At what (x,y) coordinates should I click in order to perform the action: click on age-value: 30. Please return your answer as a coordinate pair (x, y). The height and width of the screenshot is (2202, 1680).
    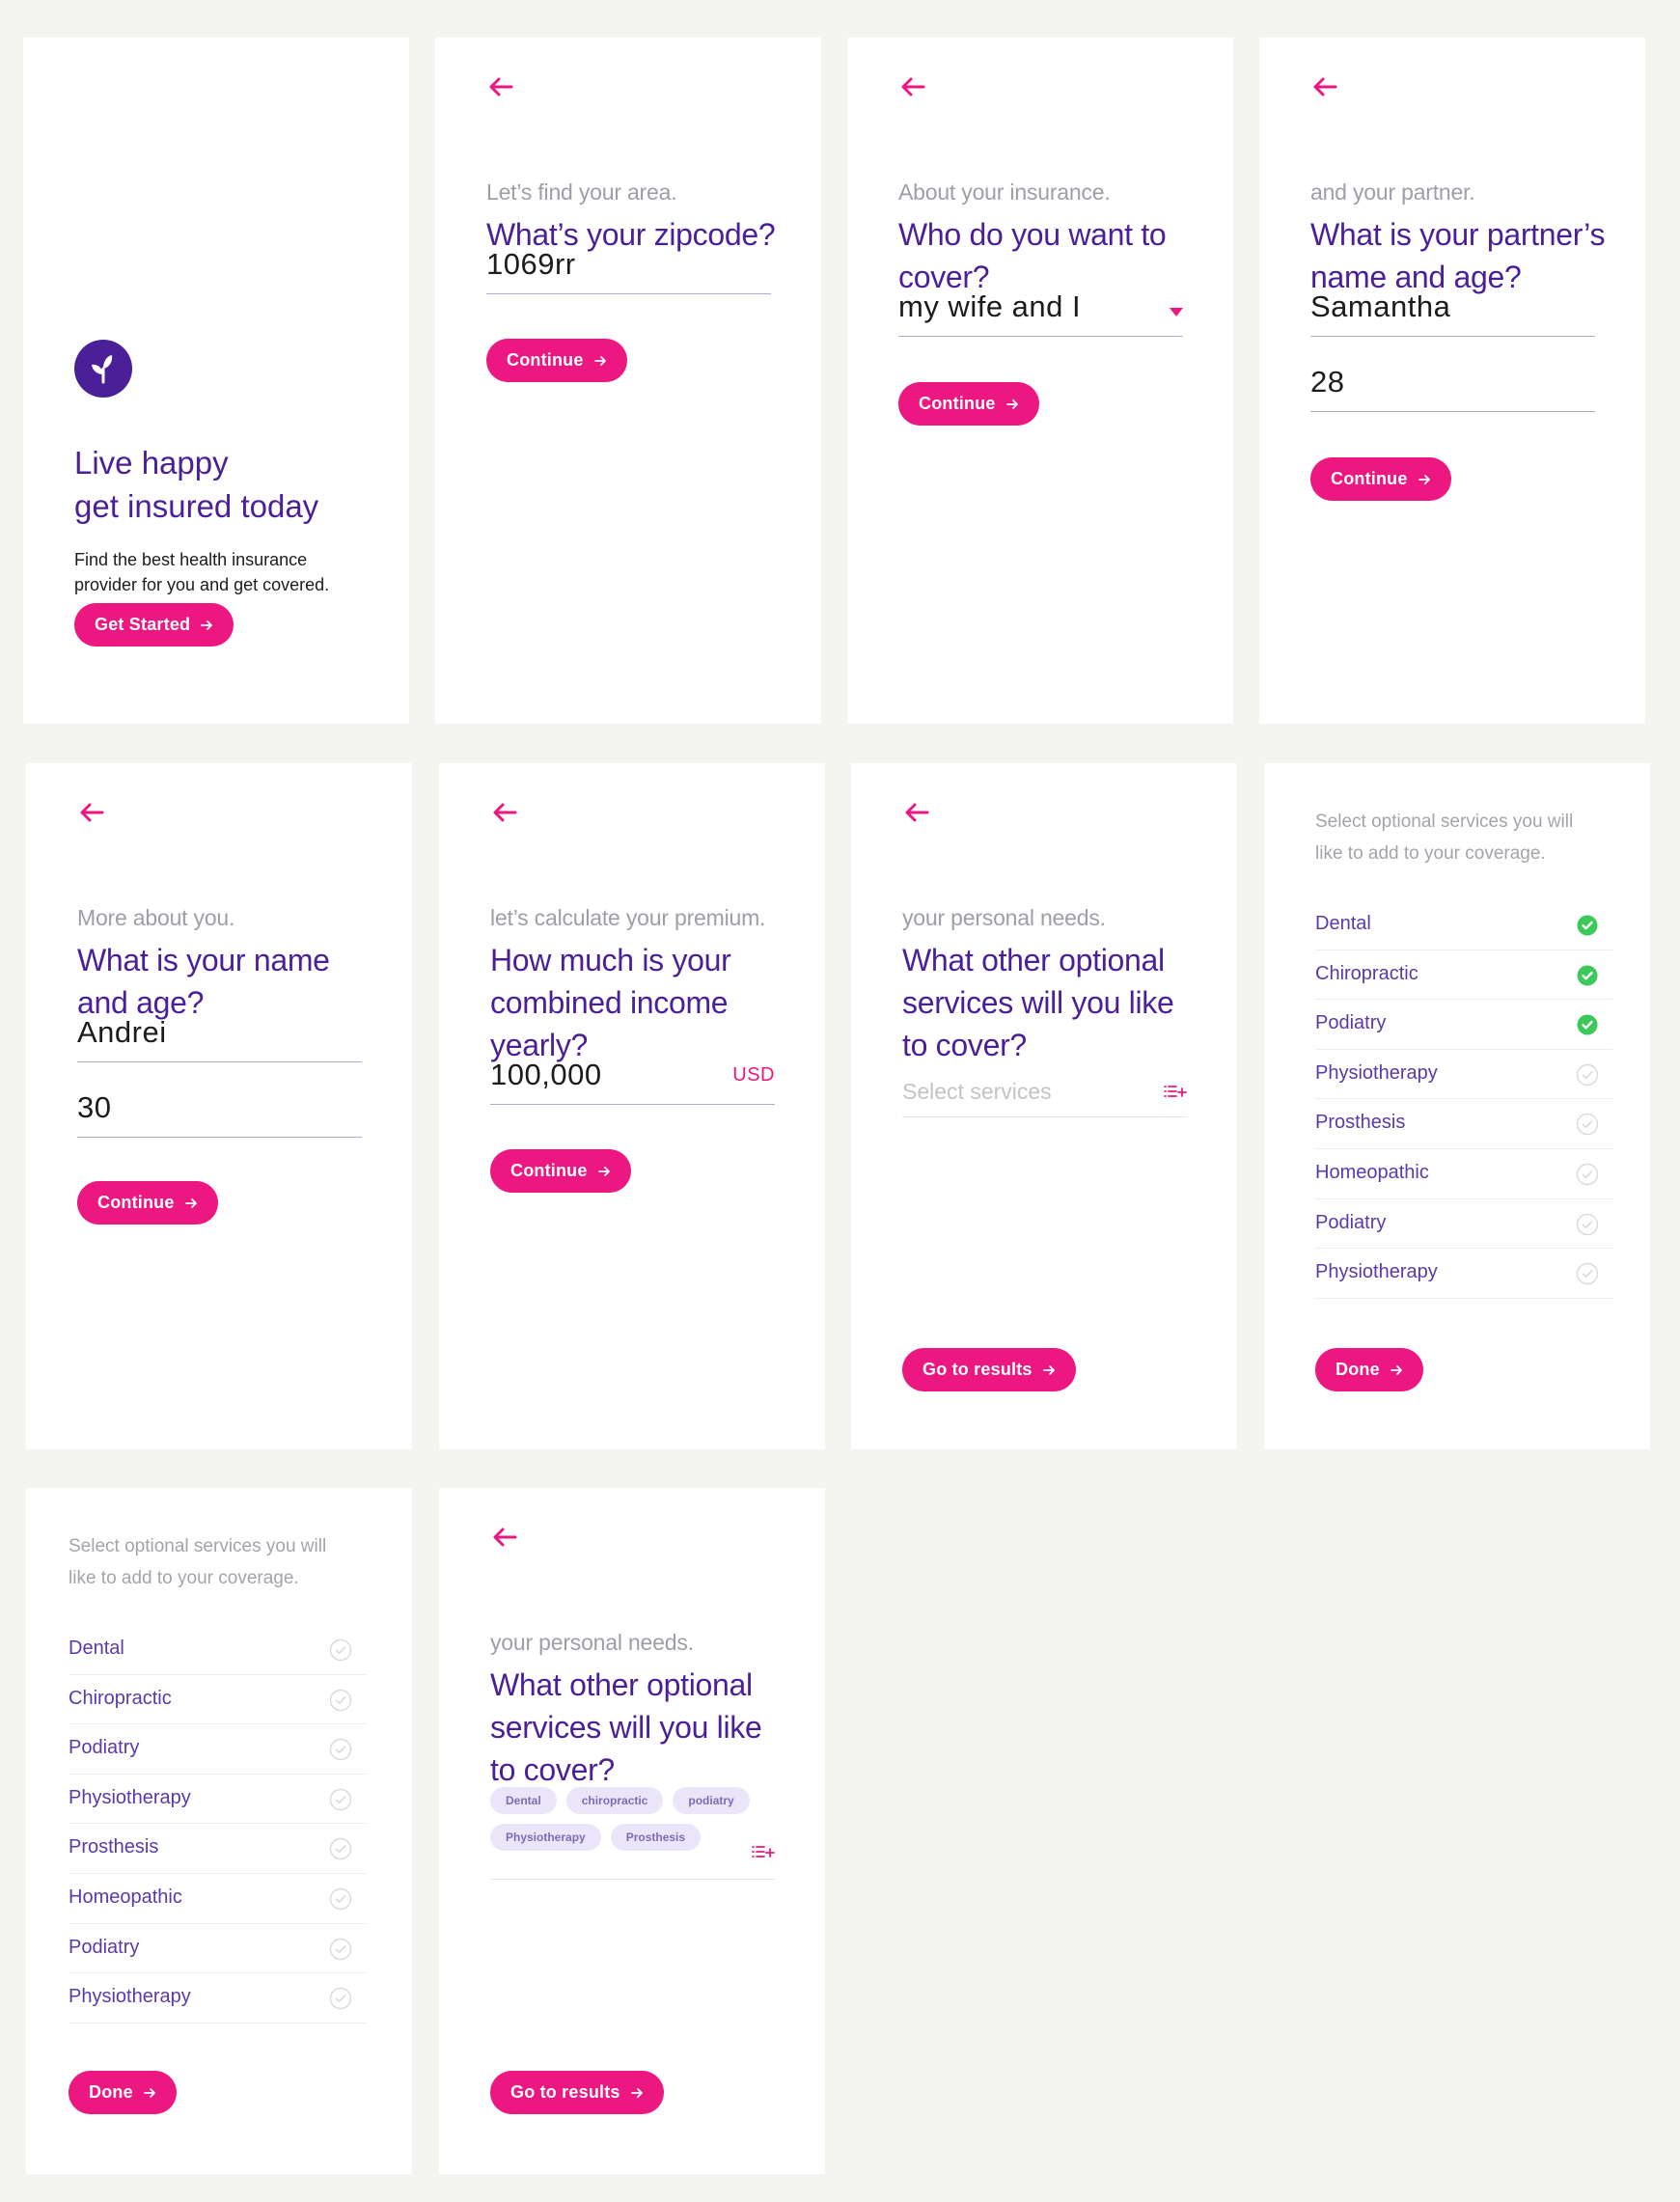
    Looking at the image, I should click on (94, 1107).